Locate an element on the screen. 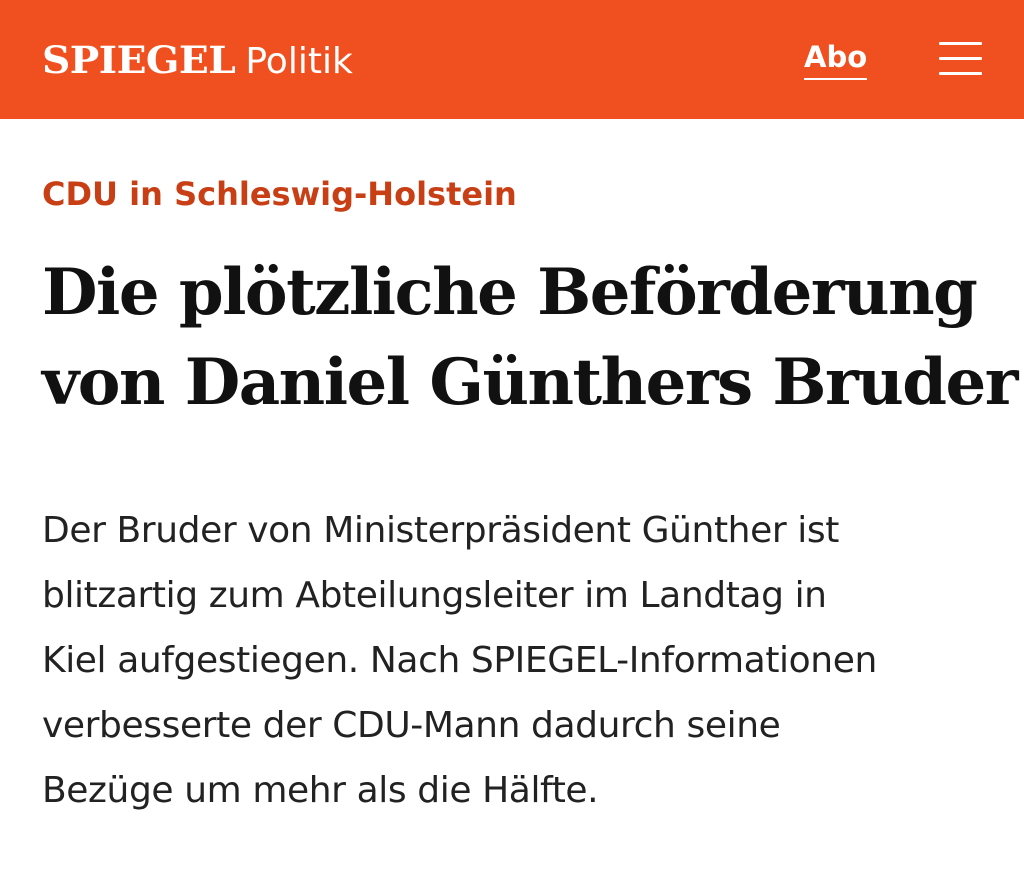 This screenshot has height=876, width=1024. headline-line: Die plötzliche Beförderung is located at coordinates (510, 292).